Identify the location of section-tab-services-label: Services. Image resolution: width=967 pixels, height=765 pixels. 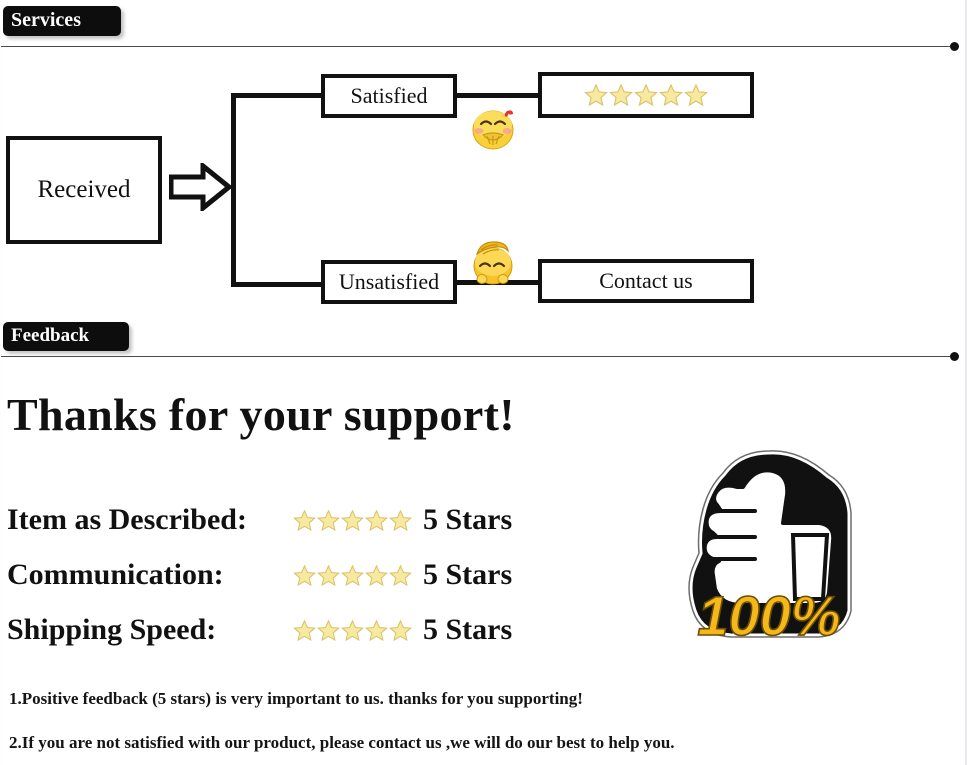
(46, 20).